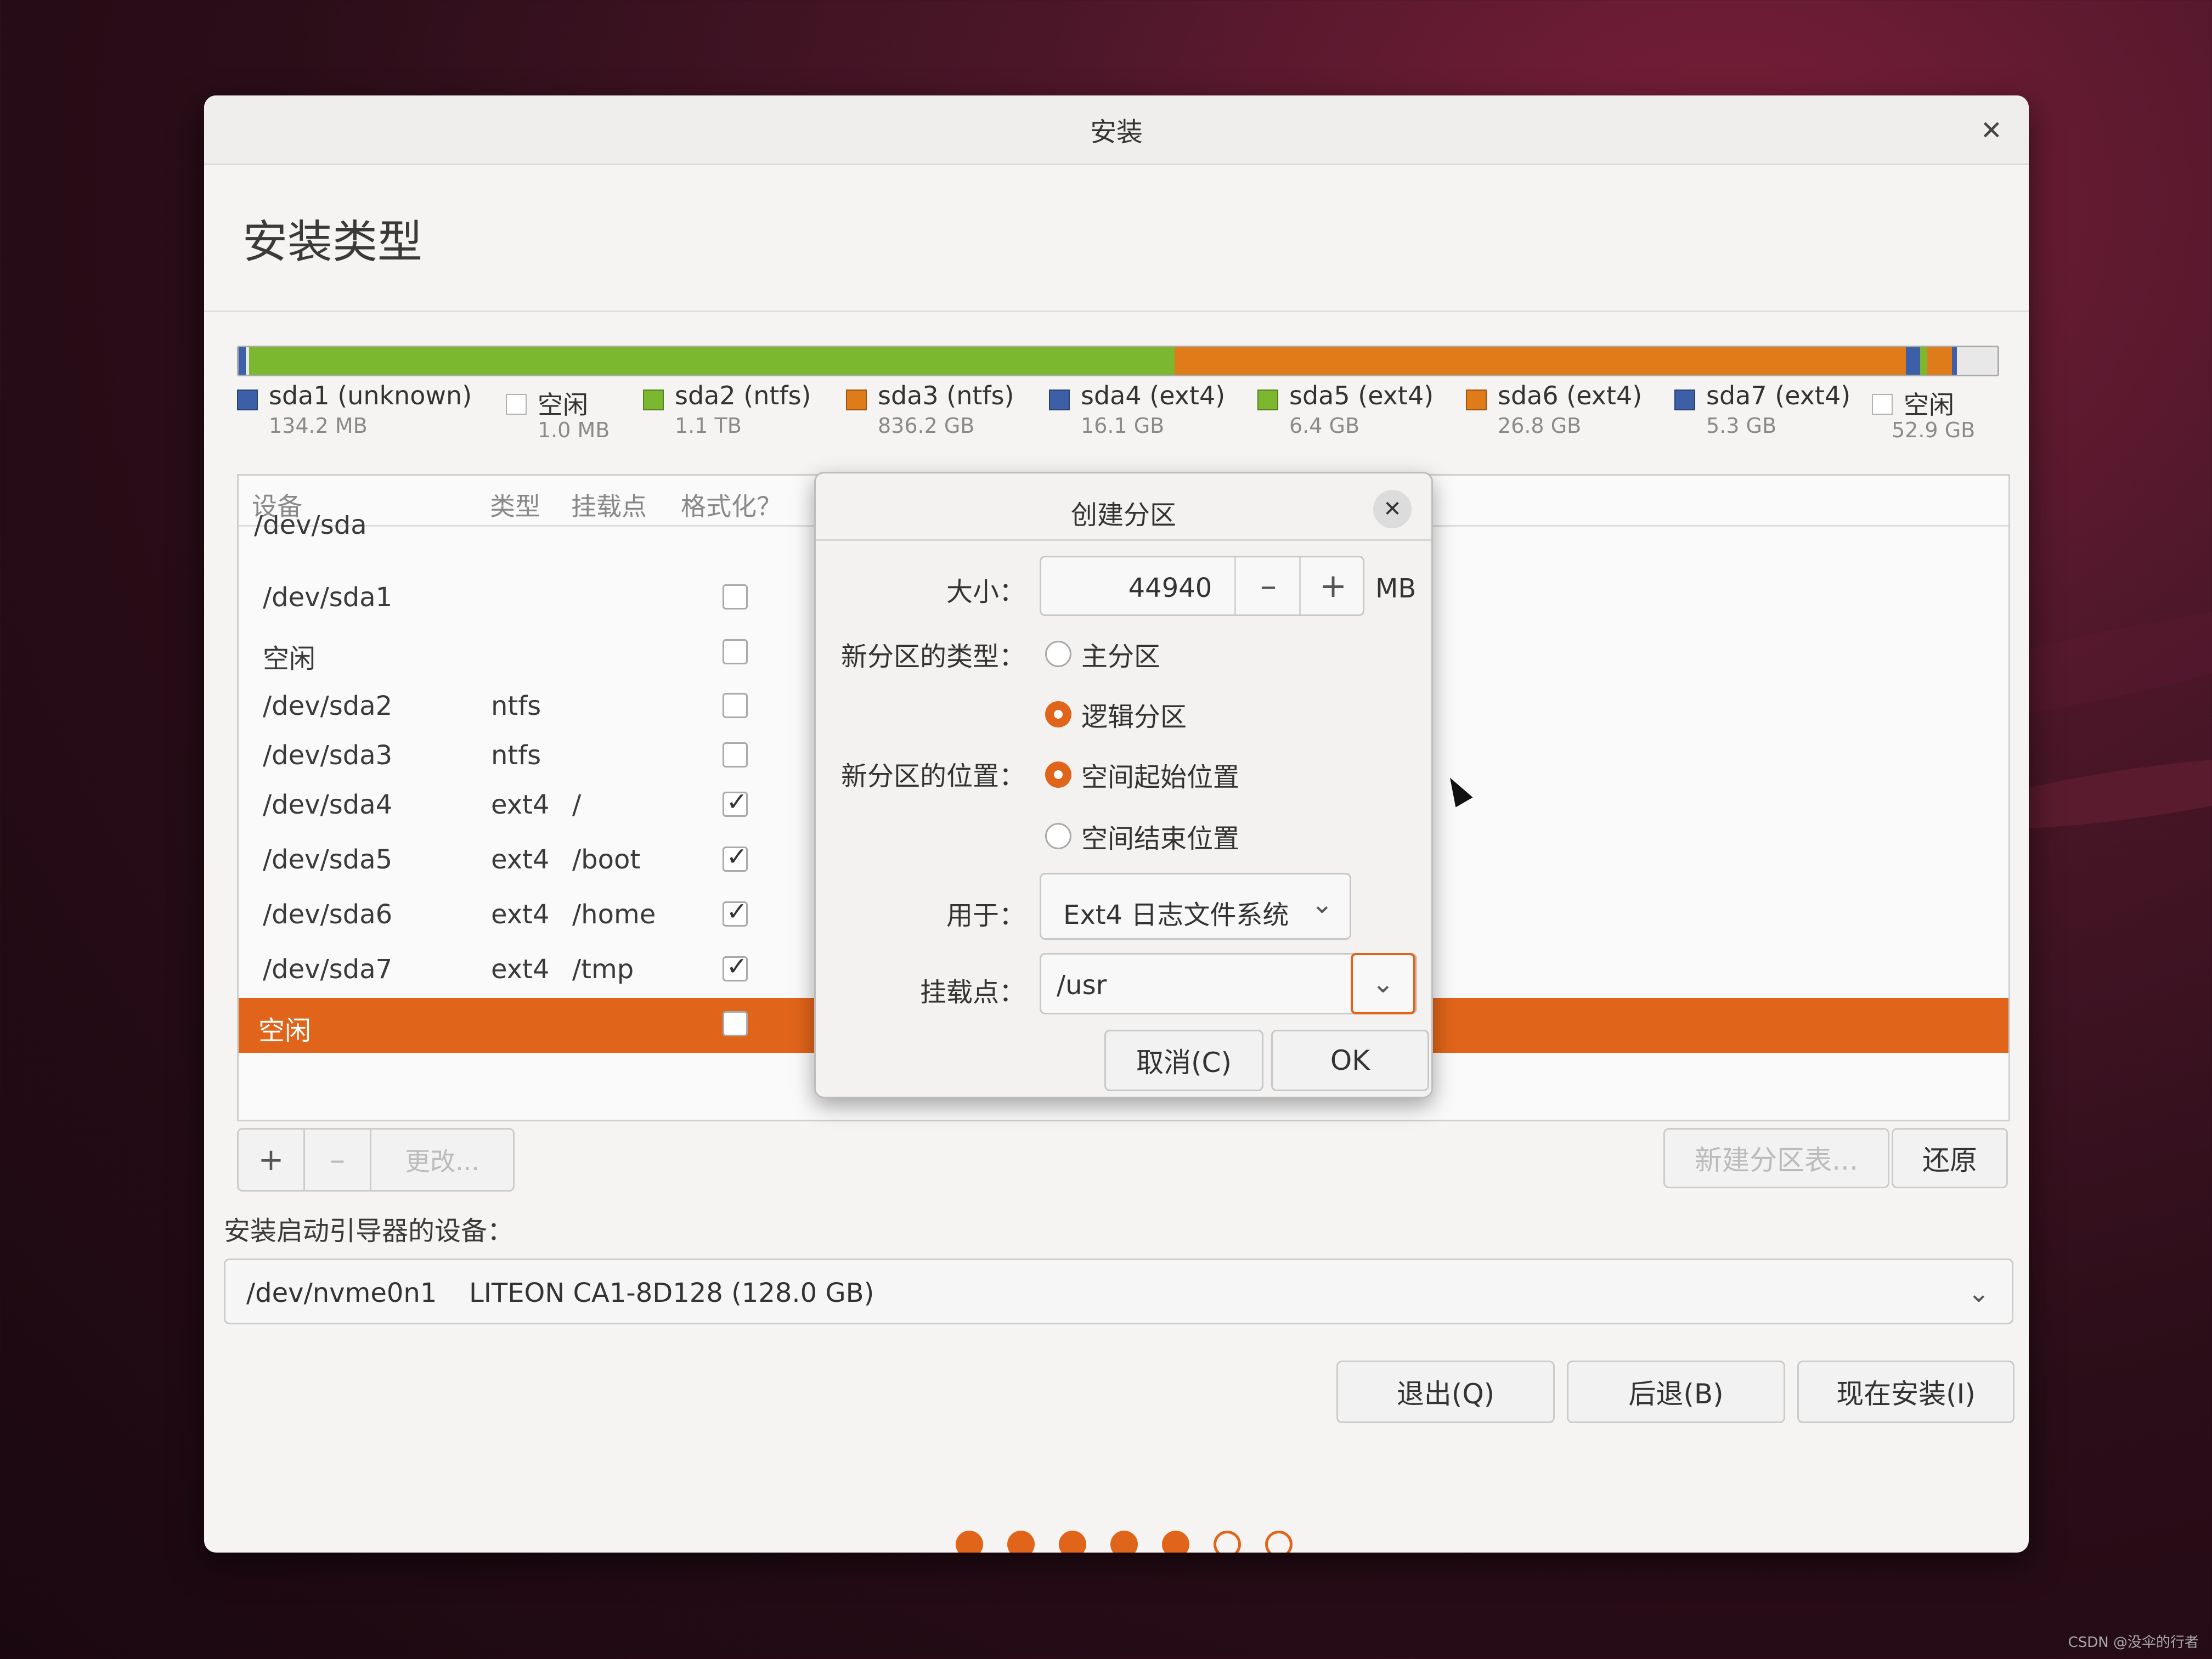  What do you see at coordinates (1396, 589) in the screenshot?
I see `size-unit: MB` at bounding box center [1396, 589].